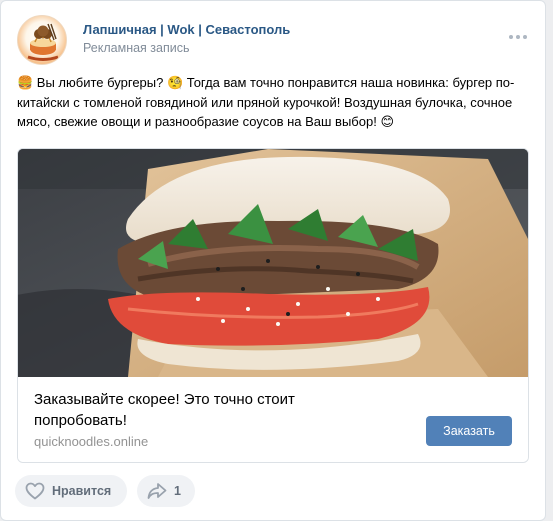 This screenshot has height=521, width=553. What do you see at coordinates (177, 491) in the screenshot?
I see `share-count: 1` at bounding box center [177, 491].